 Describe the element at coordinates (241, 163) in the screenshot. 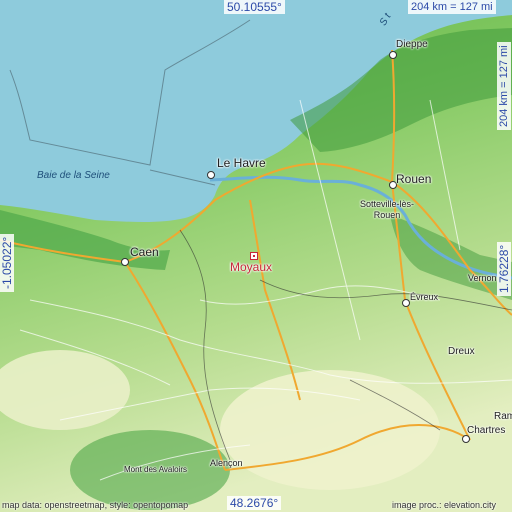

I see `city-label-le-havre: Le Havre` at that location.